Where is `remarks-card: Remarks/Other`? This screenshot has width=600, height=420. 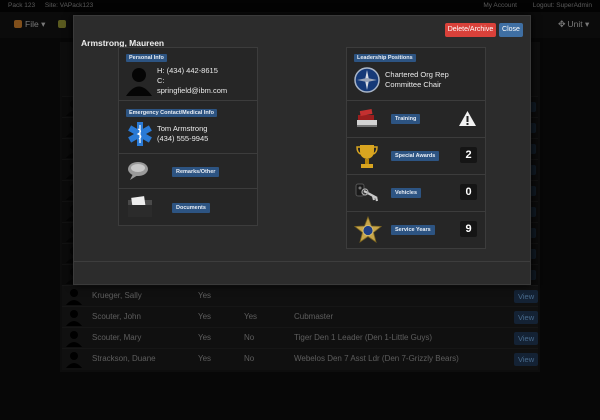
remarks-card: Remarks/Other is located at coordinates (188, 171).